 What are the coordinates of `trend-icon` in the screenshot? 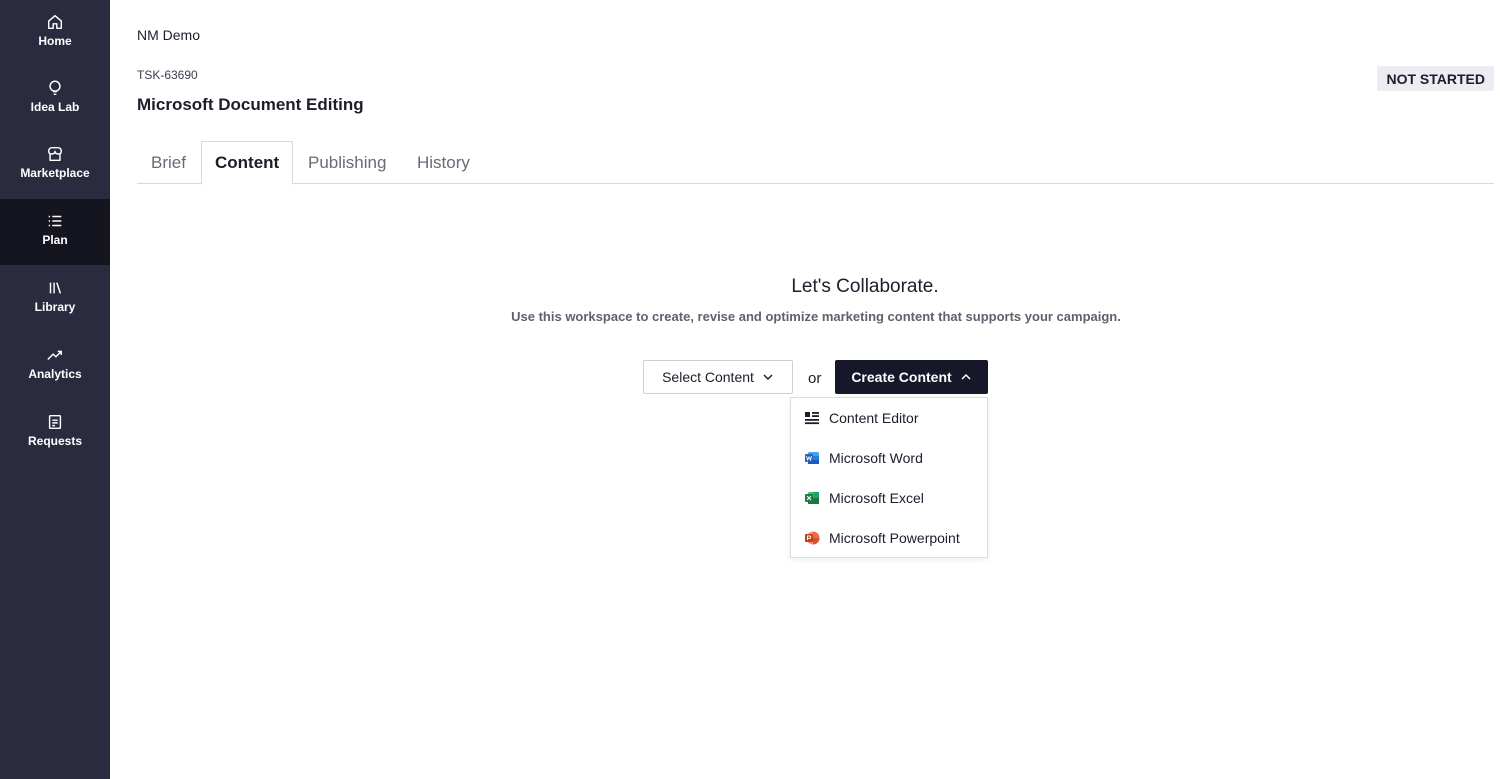 It's located at (55, 355).